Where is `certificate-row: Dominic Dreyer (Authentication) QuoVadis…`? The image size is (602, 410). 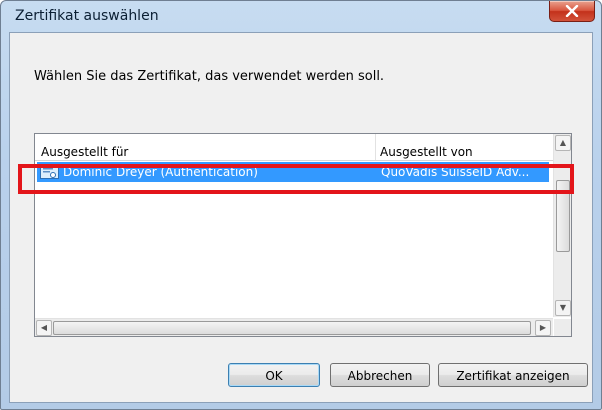 certificate-row: Dominic Dreyer (Authentication) QuoVadis… is located at coordinates (293, 172).